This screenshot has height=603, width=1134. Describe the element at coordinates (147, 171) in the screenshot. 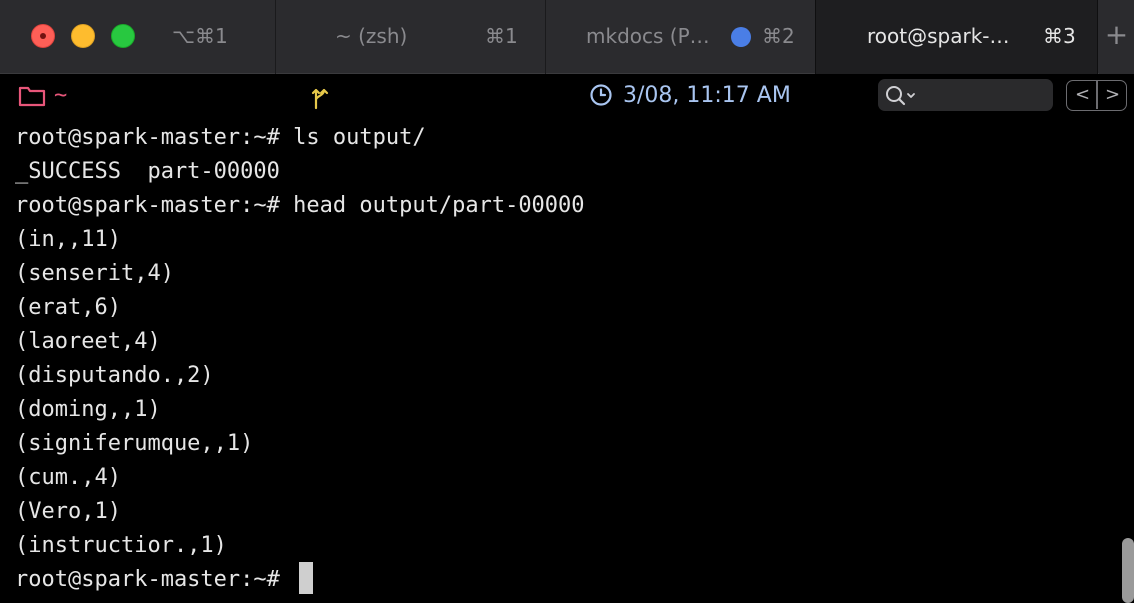

I see `terminal-line: _SUCCESS part-00000` at that location.